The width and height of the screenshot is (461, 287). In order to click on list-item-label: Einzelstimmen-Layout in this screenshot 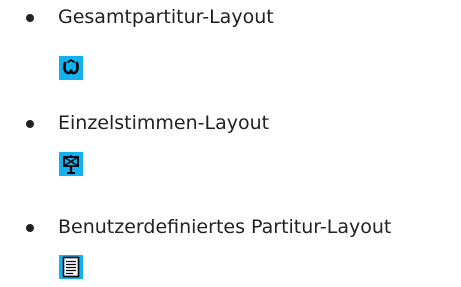, I will do `click(164, 123)`.